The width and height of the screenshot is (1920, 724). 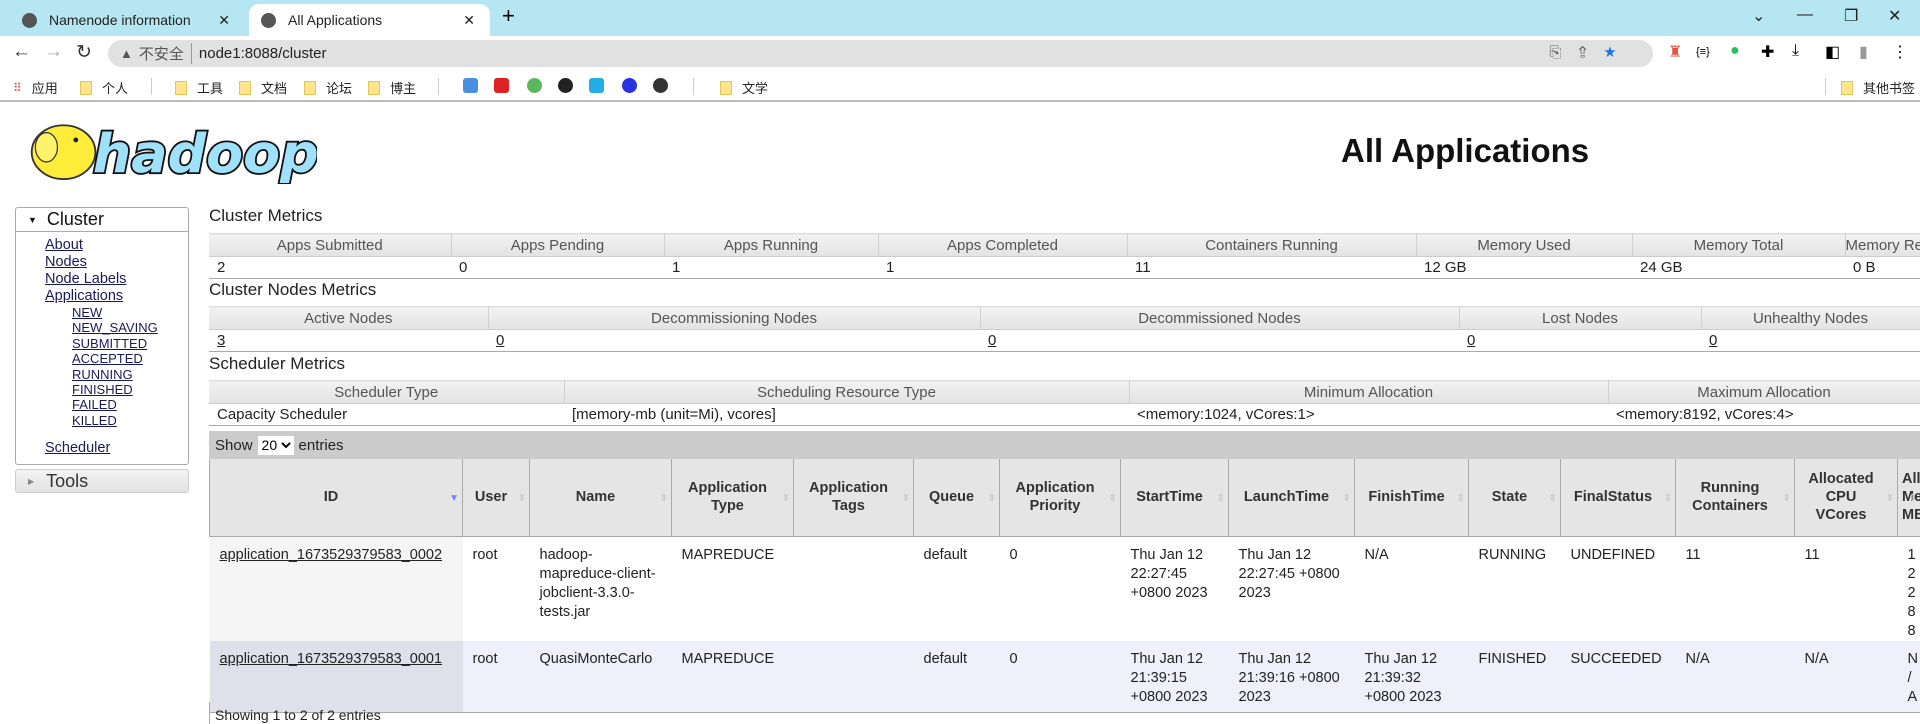 What do you see at coordinates (565, 85) in the screenshot?
I see `github-icon` at bounding box center [565, 85].